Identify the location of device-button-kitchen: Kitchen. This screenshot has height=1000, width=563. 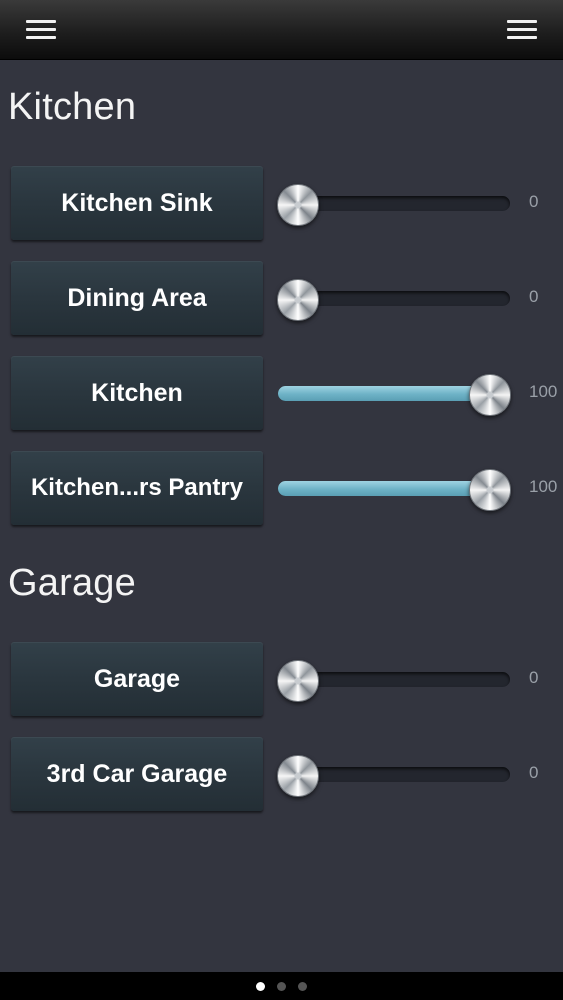
(137, 393).